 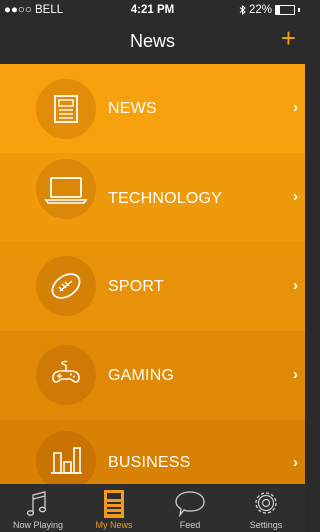 What do you see at coordinates (190, 525) in the screenshot?
I see `tab-label: Feed` at bounding box center [190, 525].